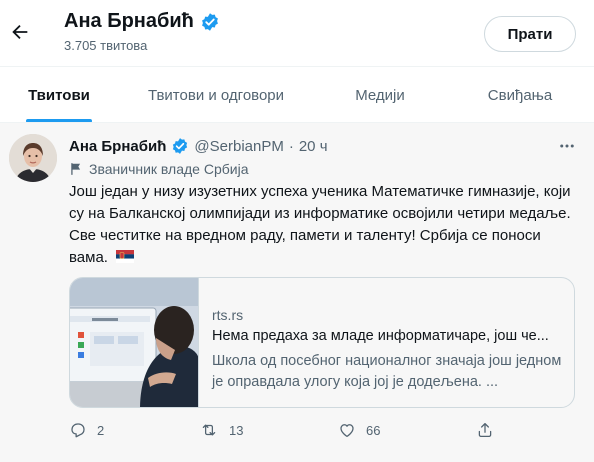 The image size is (594, 462). I want to click on share-button, so click(485, 430).